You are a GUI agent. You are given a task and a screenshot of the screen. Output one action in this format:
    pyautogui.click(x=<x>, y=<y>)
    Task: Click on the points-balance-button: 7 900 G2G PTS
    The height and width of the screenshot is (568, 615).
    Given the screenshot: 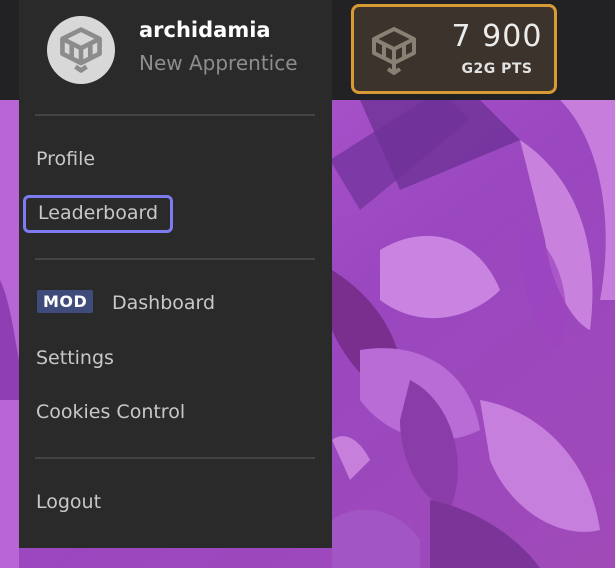 What is the action you would take?
    pyautogui.click(x=454, y=49)
    